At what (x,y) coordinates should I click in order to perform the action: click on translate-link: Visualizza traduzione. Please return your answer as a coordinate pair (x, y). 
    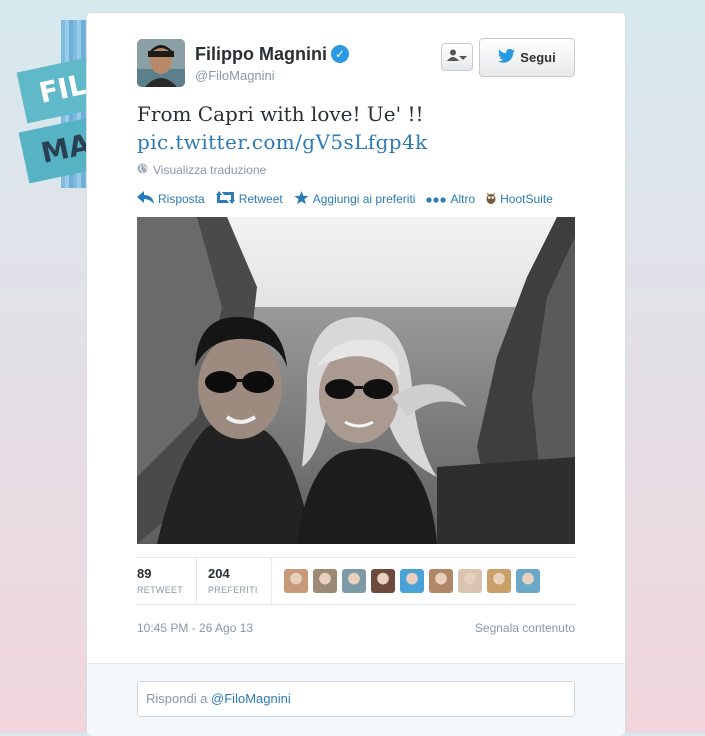
    Looking at the image, I should click on (201, 170).